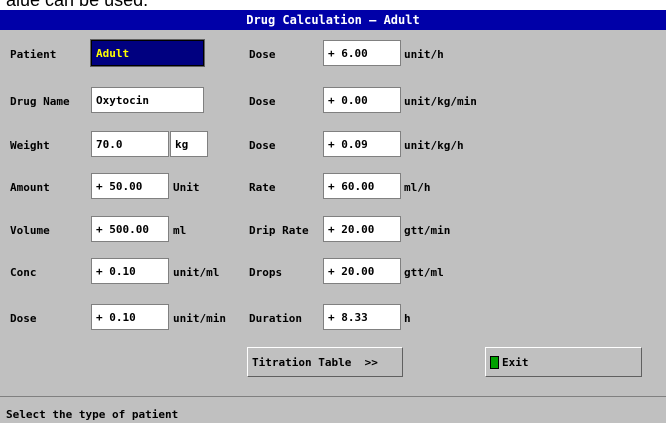  I want to click on window-title: Drug Calculation – Adult, so click(333, 20).